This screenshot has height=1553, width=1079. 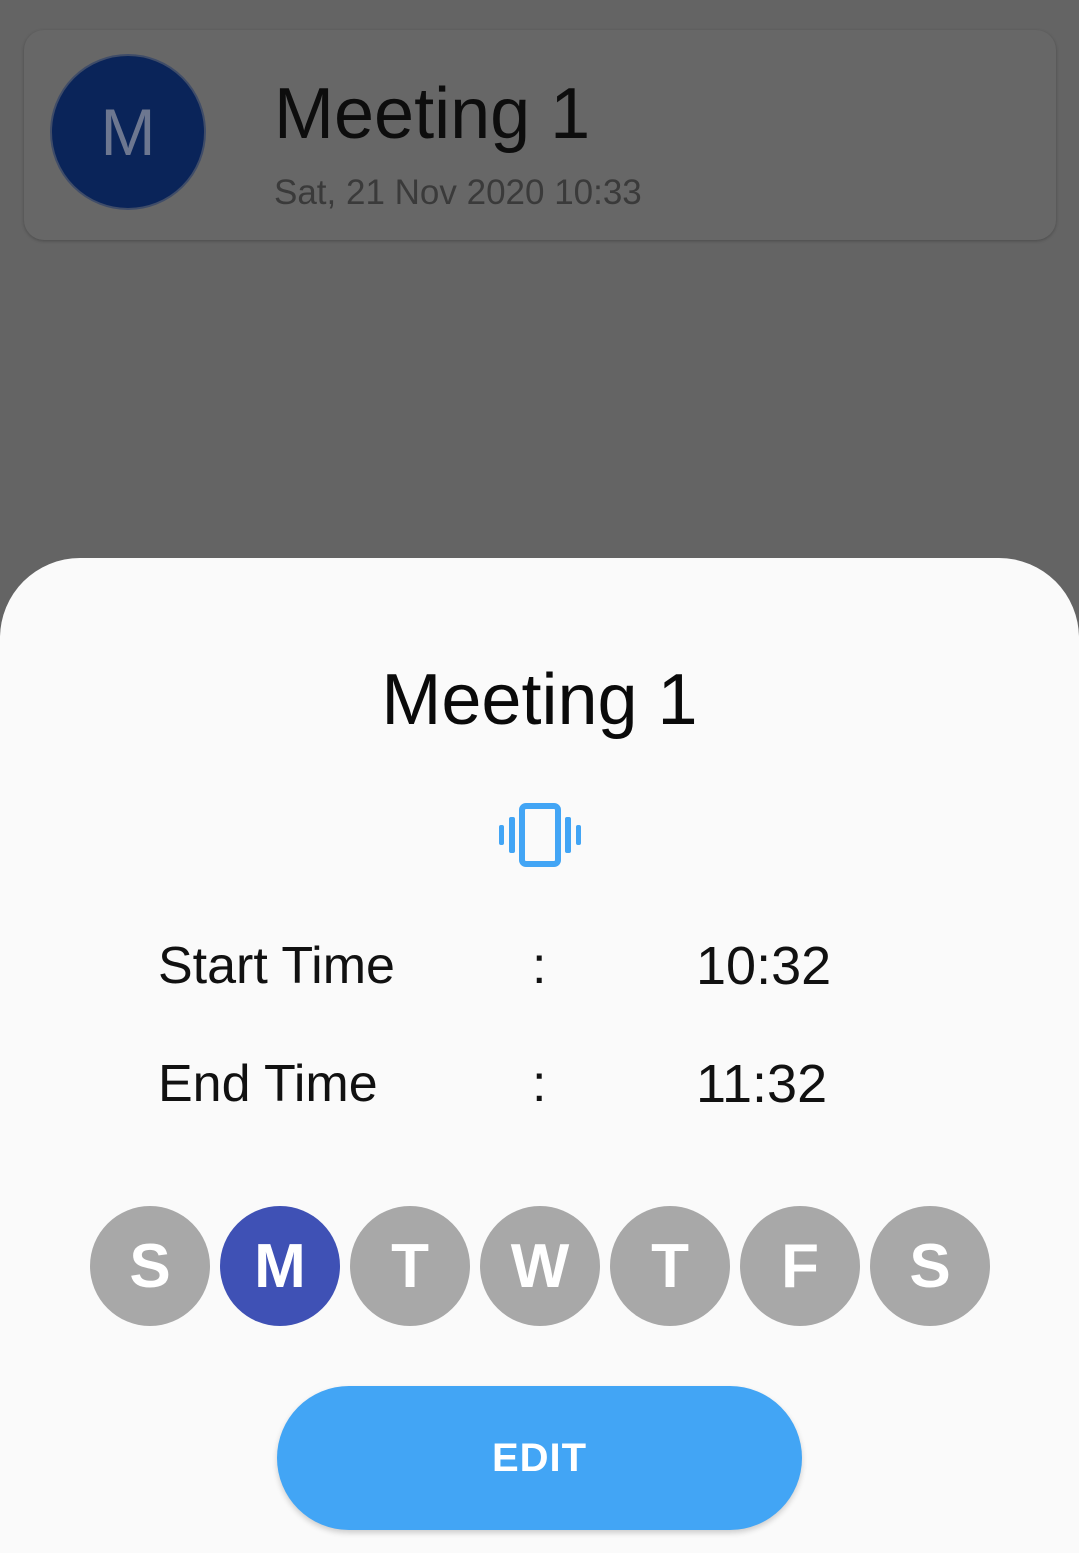 I want to click on avatar: M, so click(x=128, y=132).